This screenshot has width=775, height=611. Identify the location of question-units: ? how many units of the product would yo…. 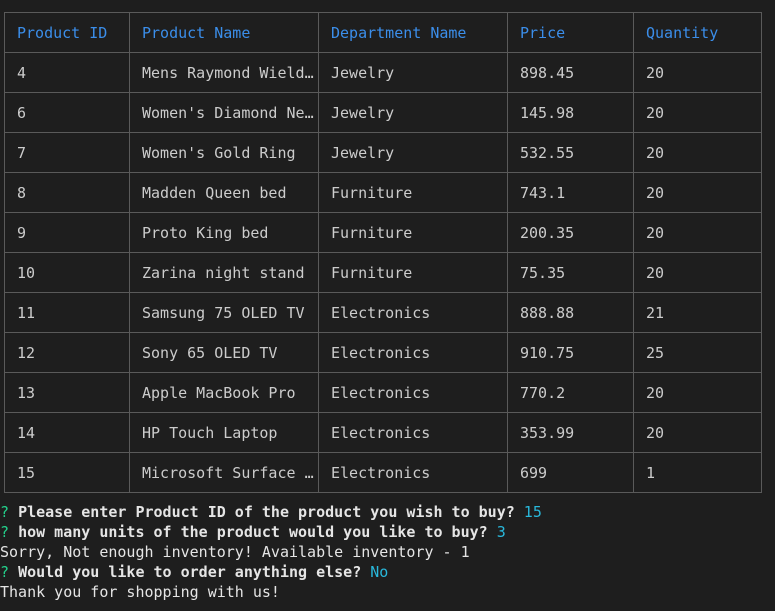
(387, 532).